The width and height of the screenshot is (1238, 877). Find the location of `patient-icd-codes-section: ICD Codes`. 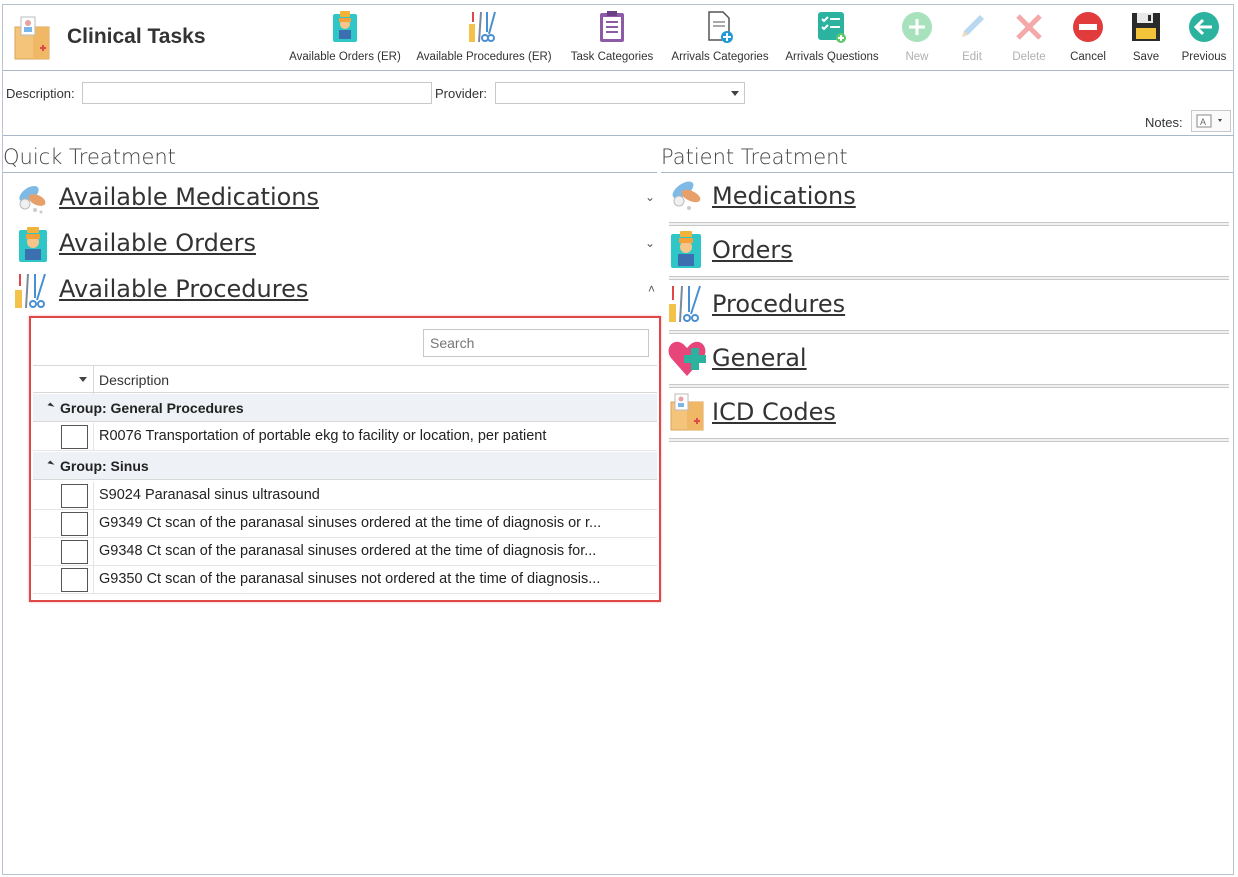

patient-icd-codes-section: ICD Codes is located at coordinates (948, 418).